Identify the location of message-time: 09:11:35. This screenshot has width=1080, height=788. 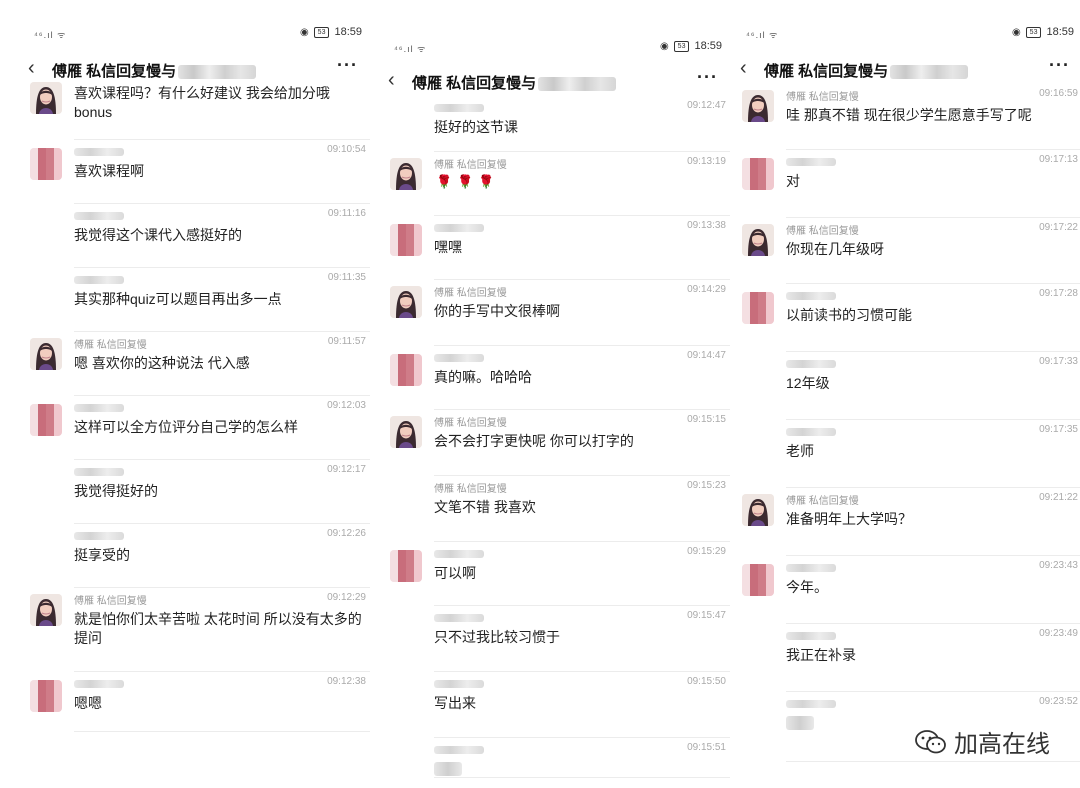
(346, 277).